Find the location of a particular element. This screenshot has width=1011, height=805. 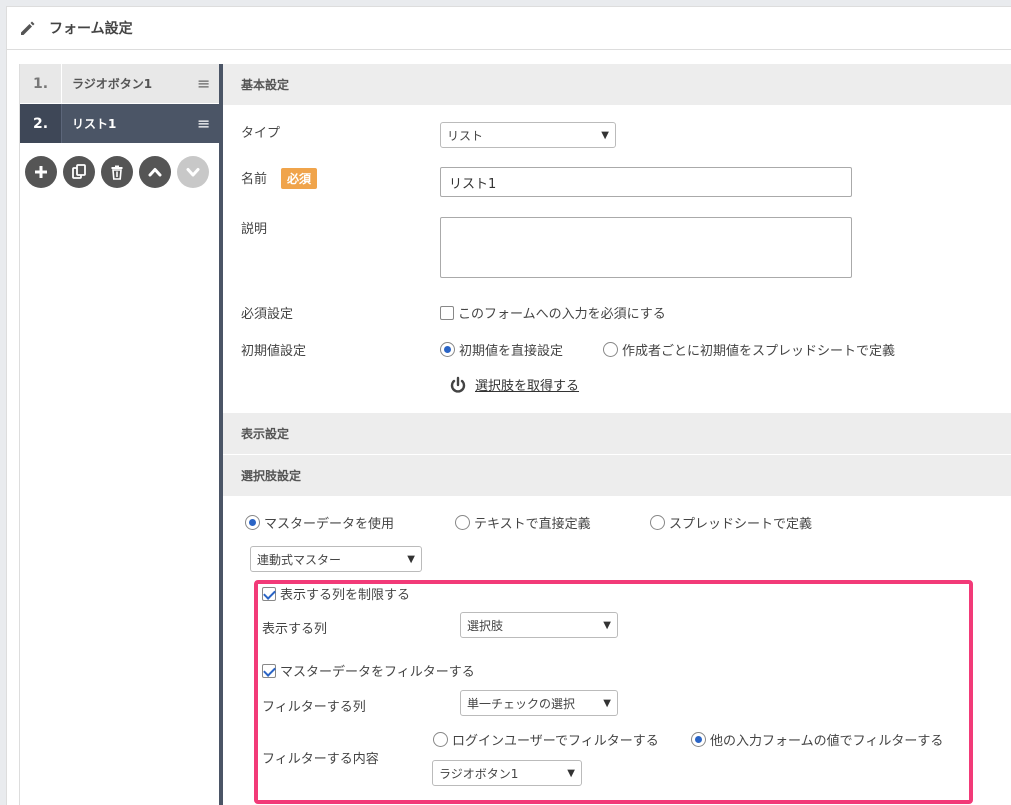

delete-button is located at coordinates (117, 172).